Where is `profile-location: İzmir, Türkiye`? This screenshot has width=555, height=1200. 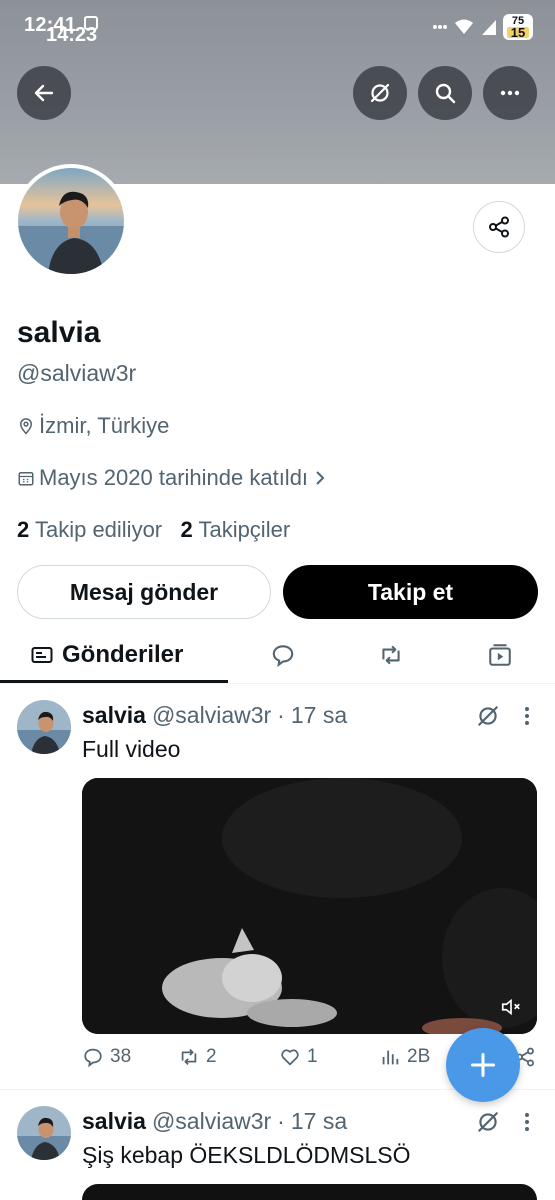
profile-location: İzmir, Türkiye is located at coordinates (93, 426).